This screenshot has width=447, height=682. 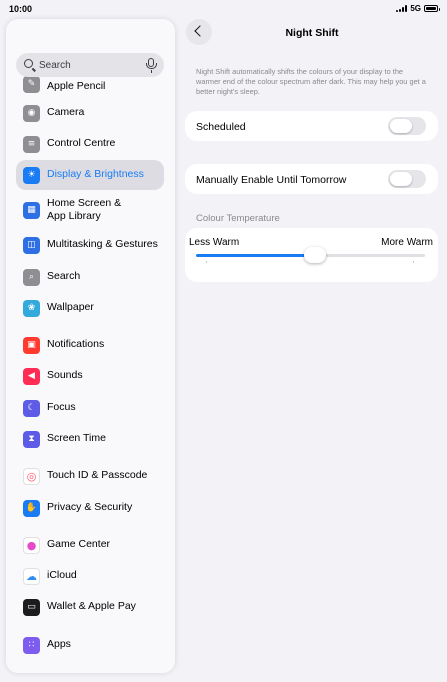 I want to click on sidebar-item-label: Wallpaper, so click(x=70, y=307).